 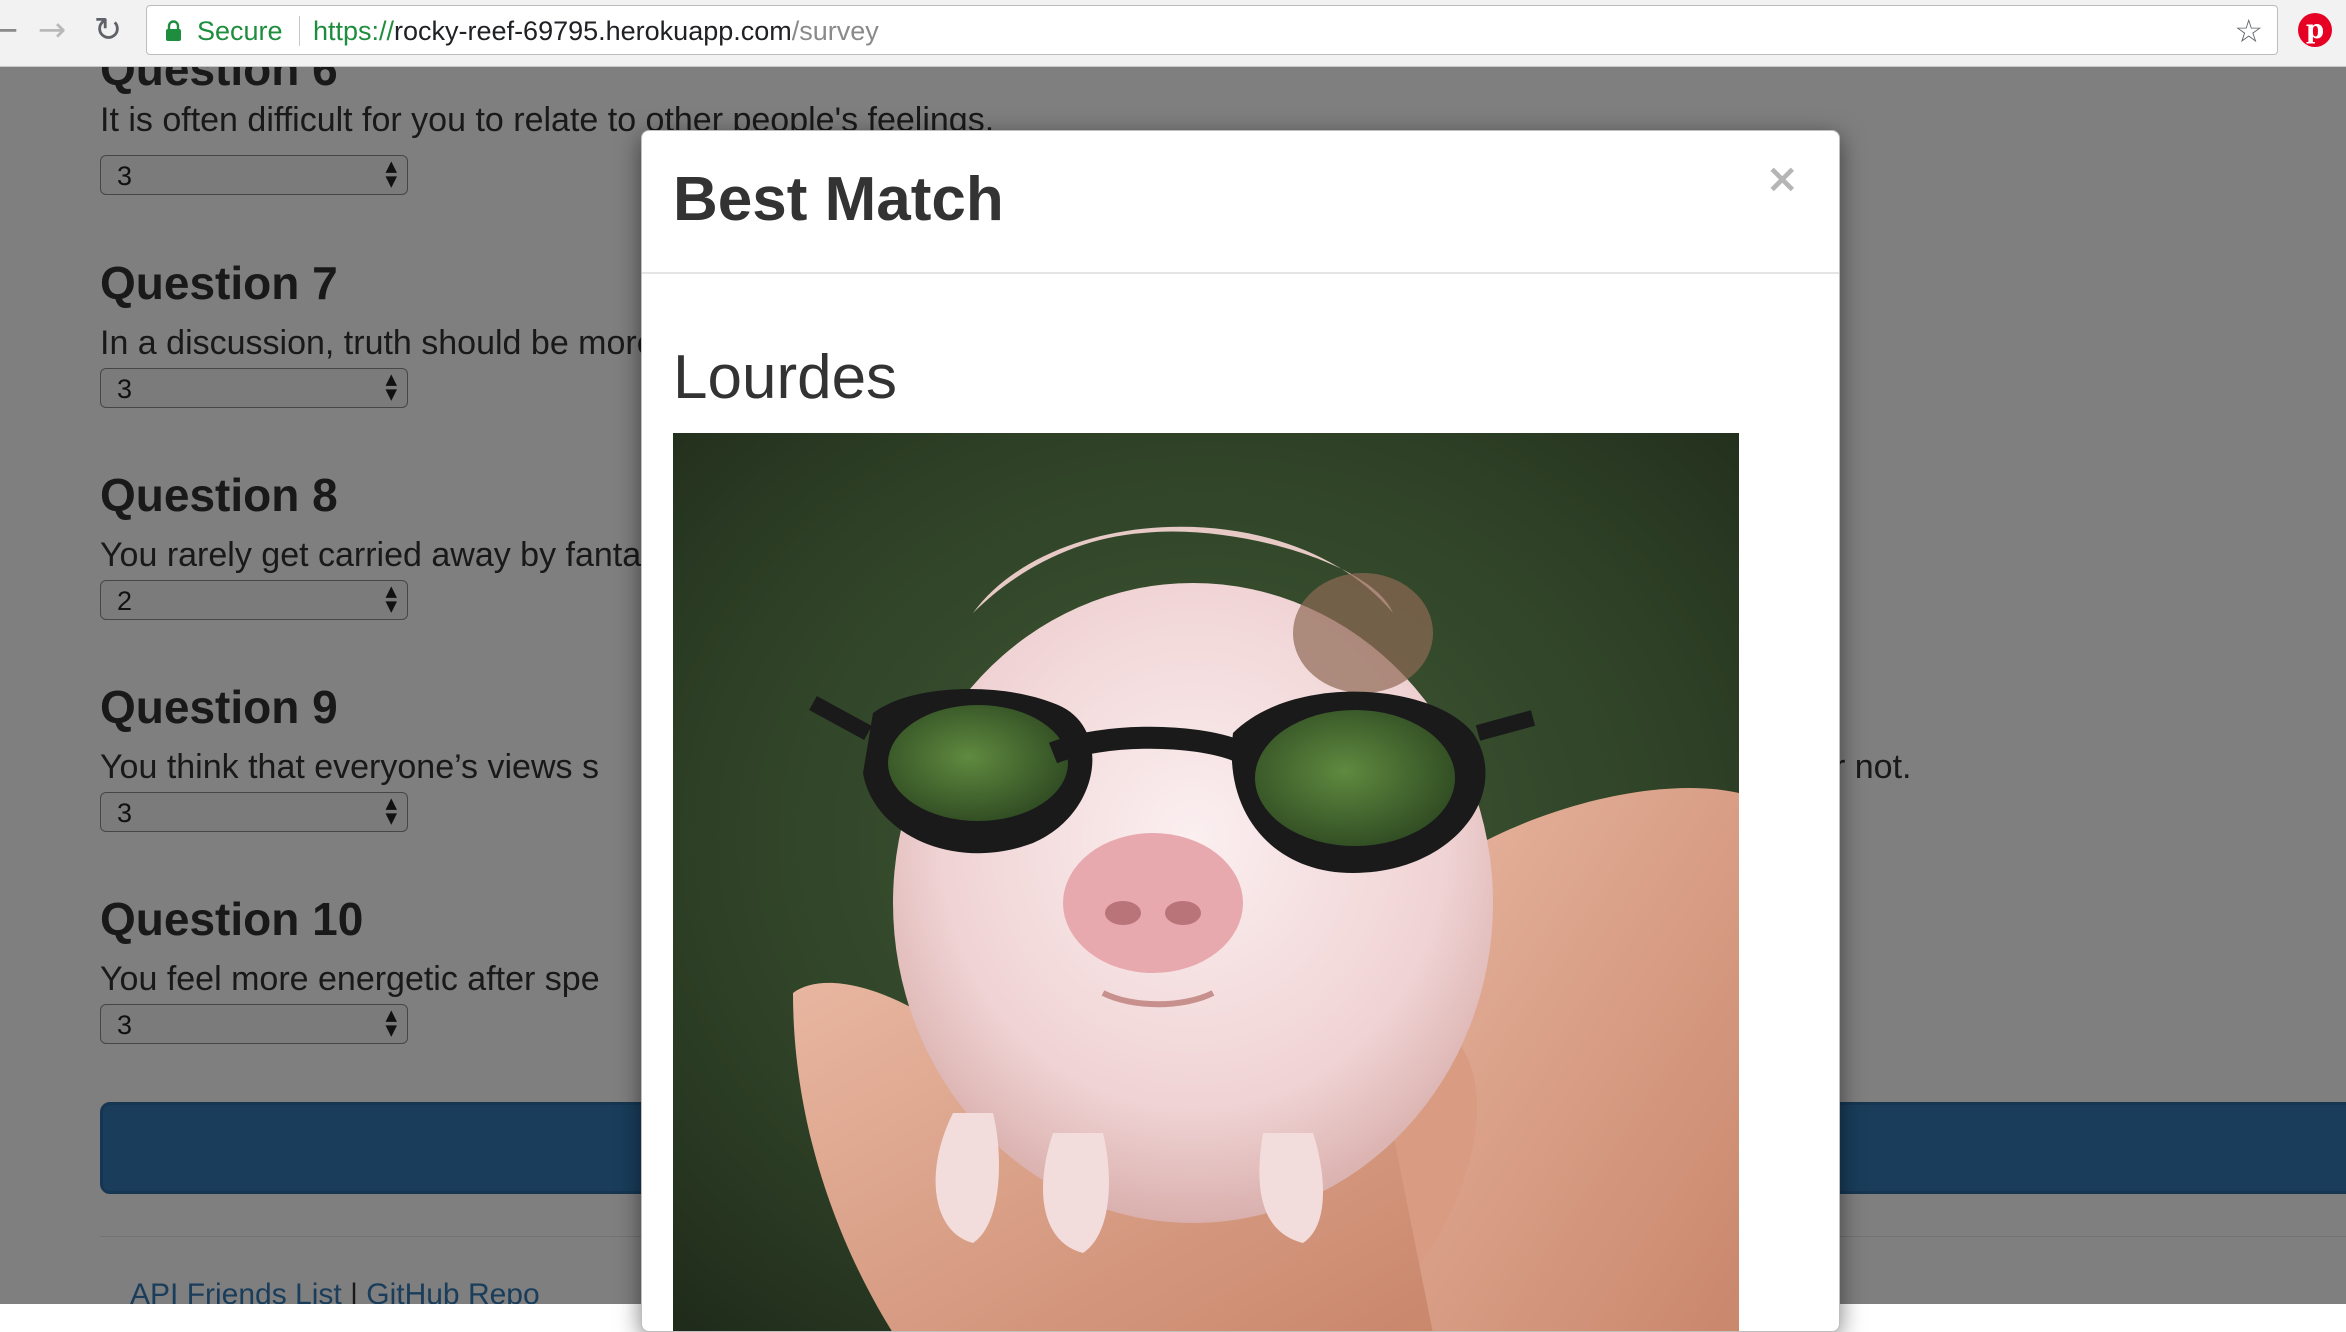 I want to click on reload-icon: ↻, so click(x=108, y=30).